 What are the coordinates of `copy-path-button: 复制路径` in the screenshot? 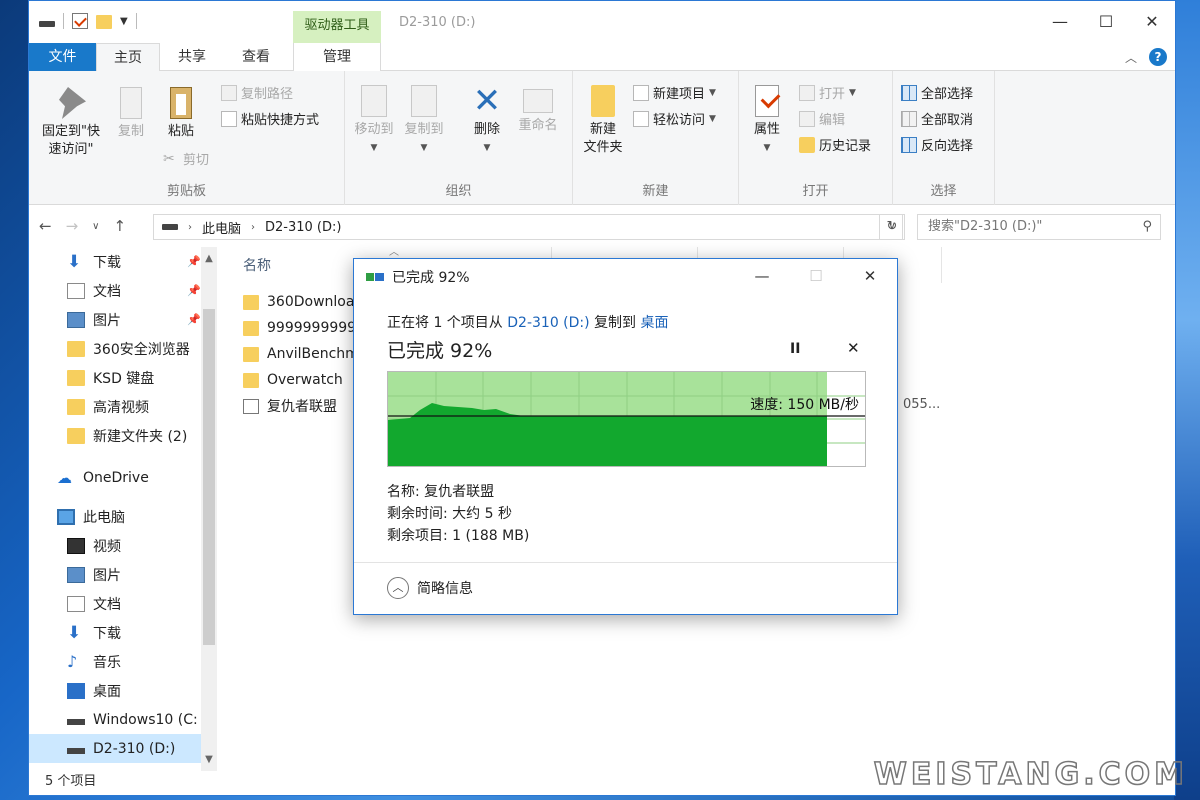 It's located at (257, 92).